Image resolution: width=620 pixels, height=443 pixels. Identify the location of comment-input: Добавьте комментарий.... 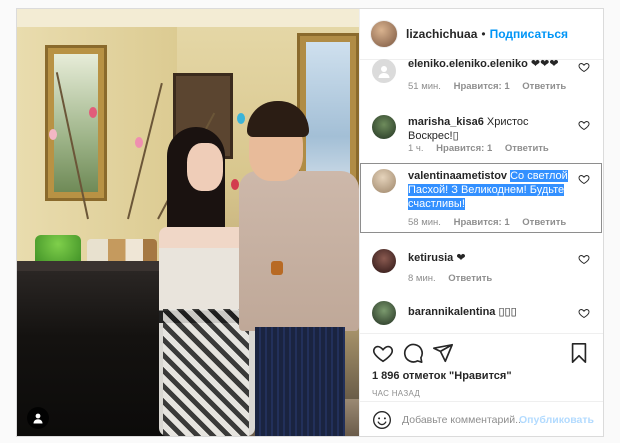
(463, 420).